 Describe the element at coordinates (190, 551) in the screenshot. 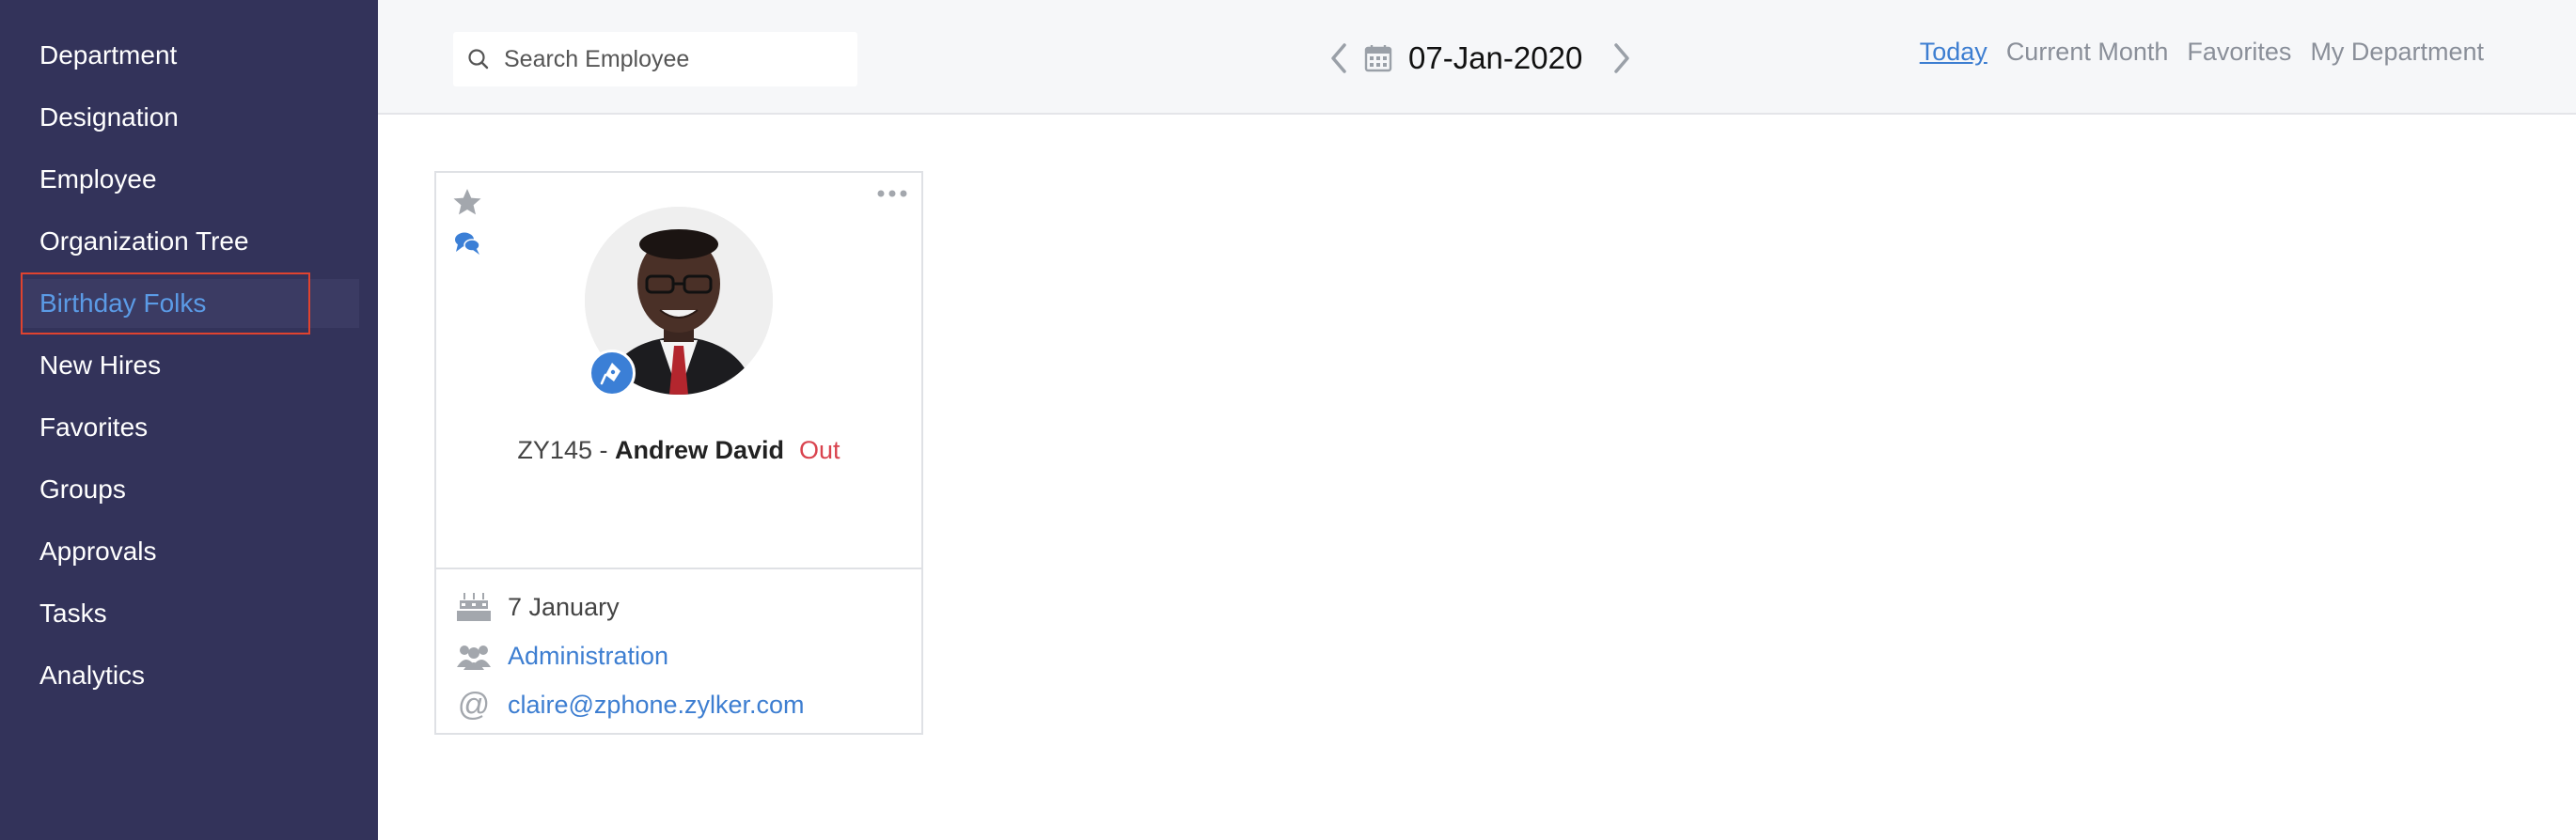

I see `sidebar-item-approvals: Approvals` at that location.